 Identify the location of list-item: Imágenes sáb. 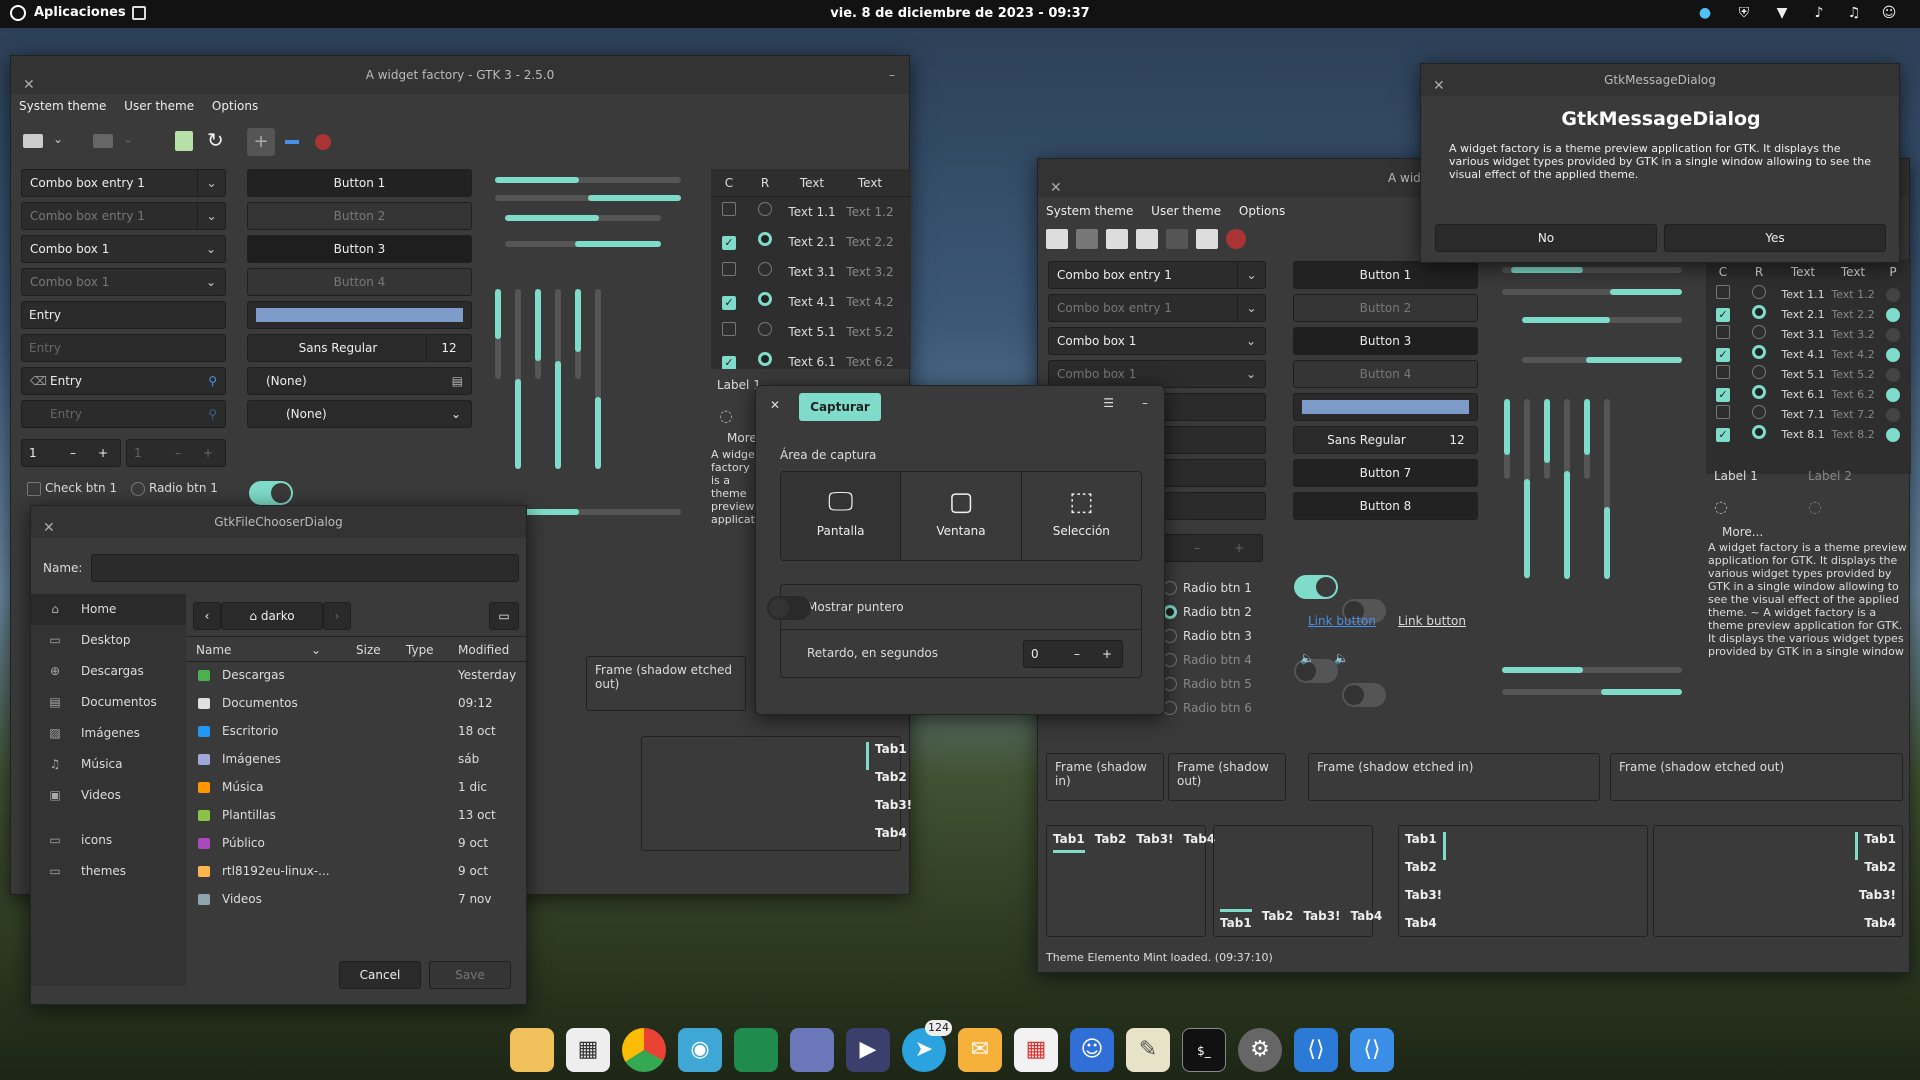
(357, 762).